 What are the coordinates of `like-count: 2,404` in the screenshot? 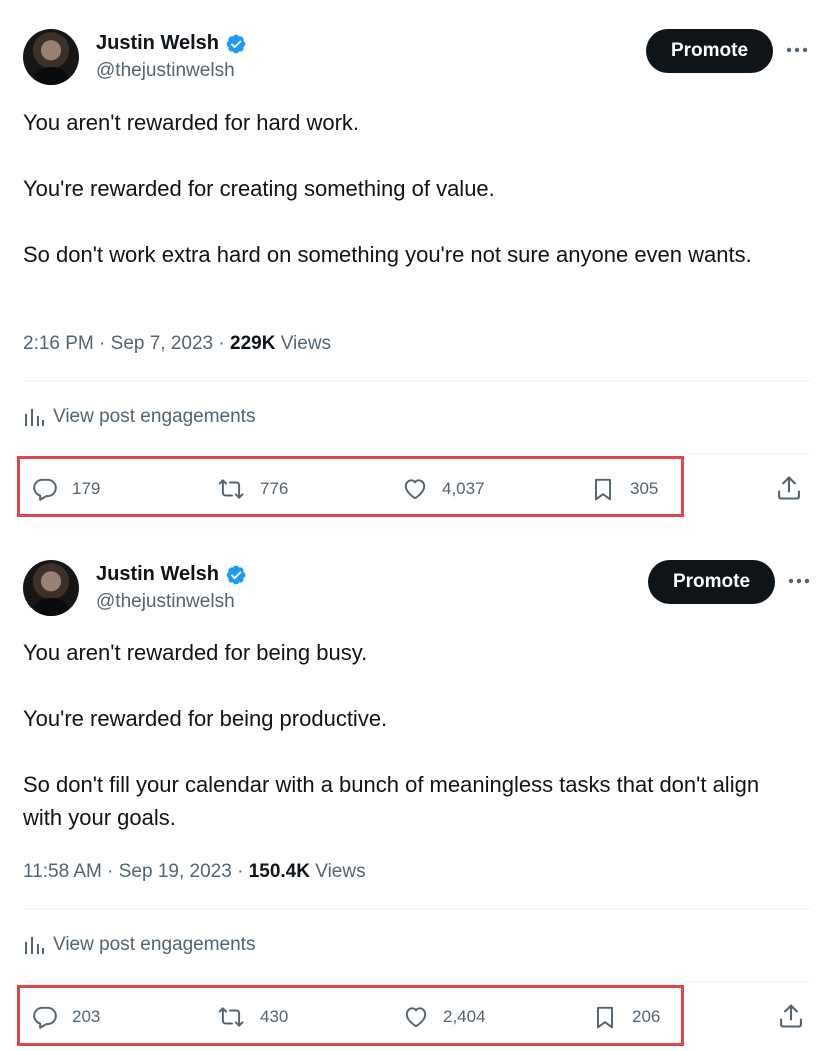 It's located at (464, 1016).